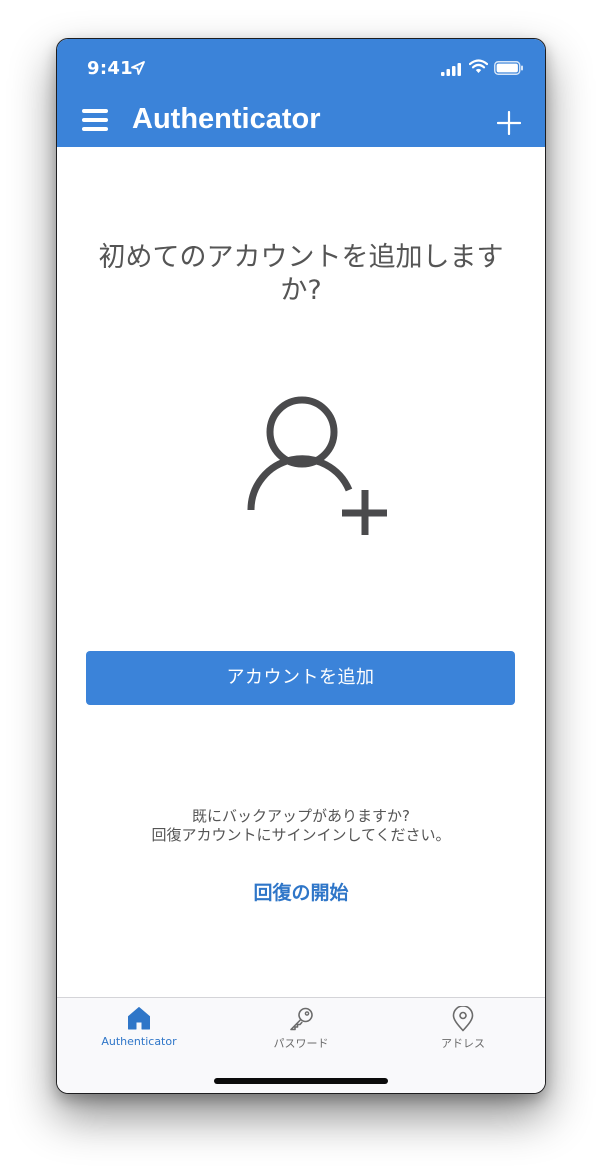 The width and height of the screenshot is (600, 1167). Describe the element at coordinates (509, 69) in the screenshot. I see `battery-icon` at that location.